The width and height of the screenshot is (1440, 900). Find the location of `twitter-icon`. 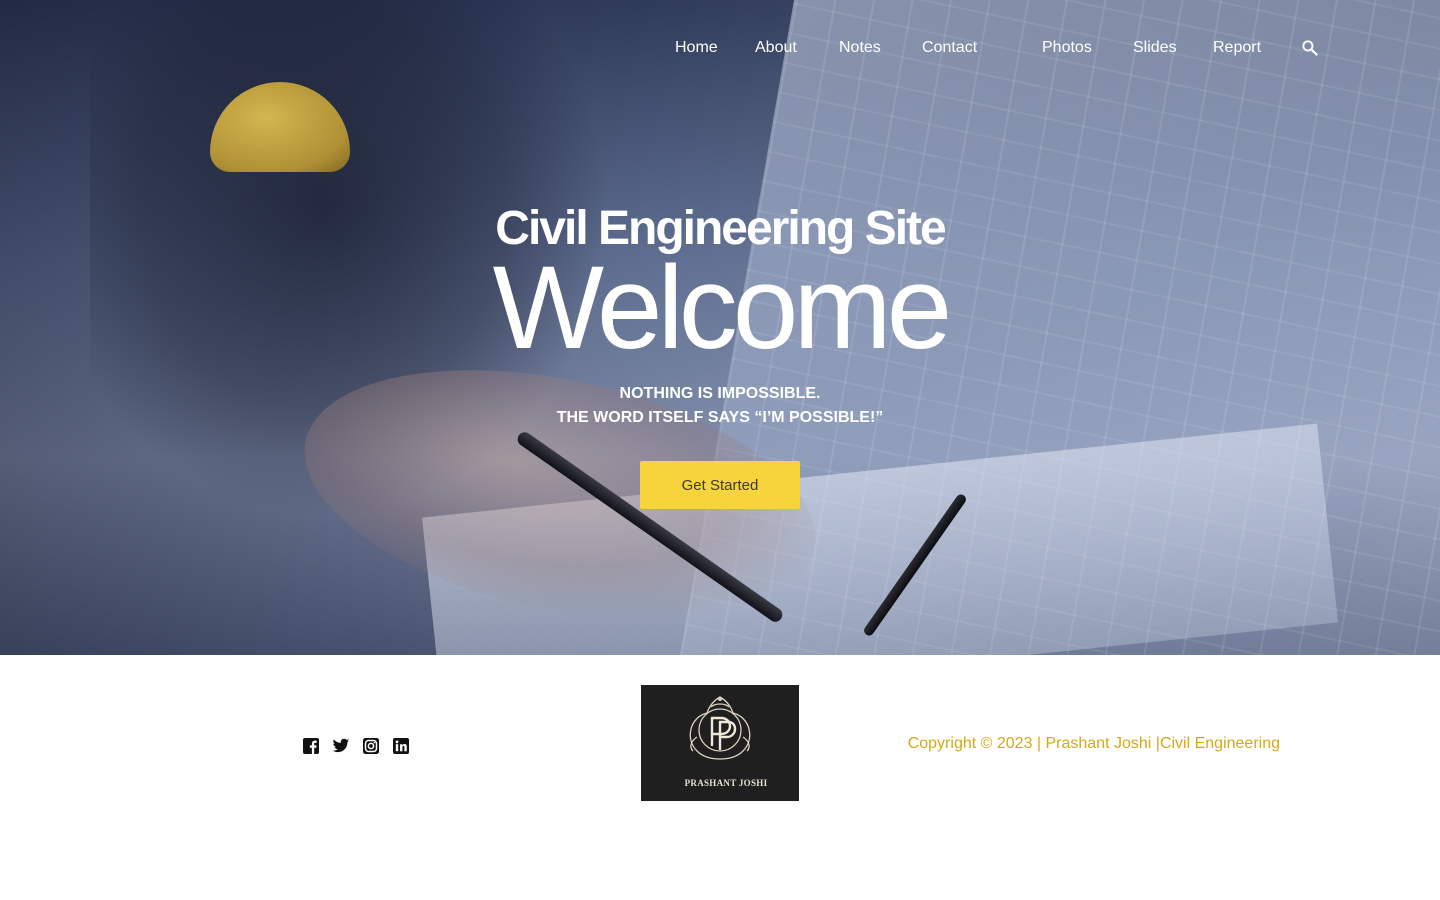

twitter-icon is located at coordinates (341, 746).